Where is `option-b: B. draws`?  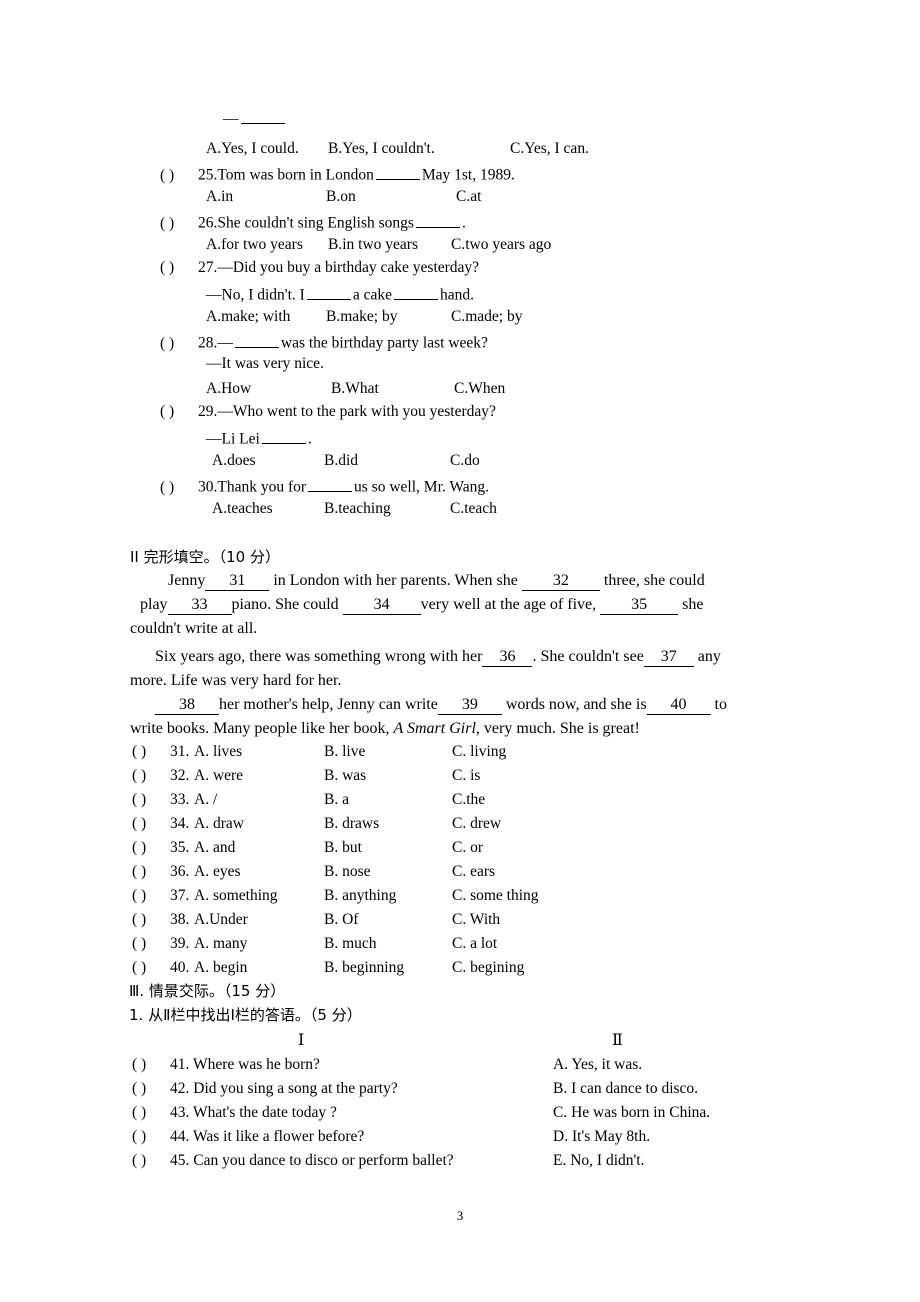 option-b: B. draws is located at coordinates (352, 823).